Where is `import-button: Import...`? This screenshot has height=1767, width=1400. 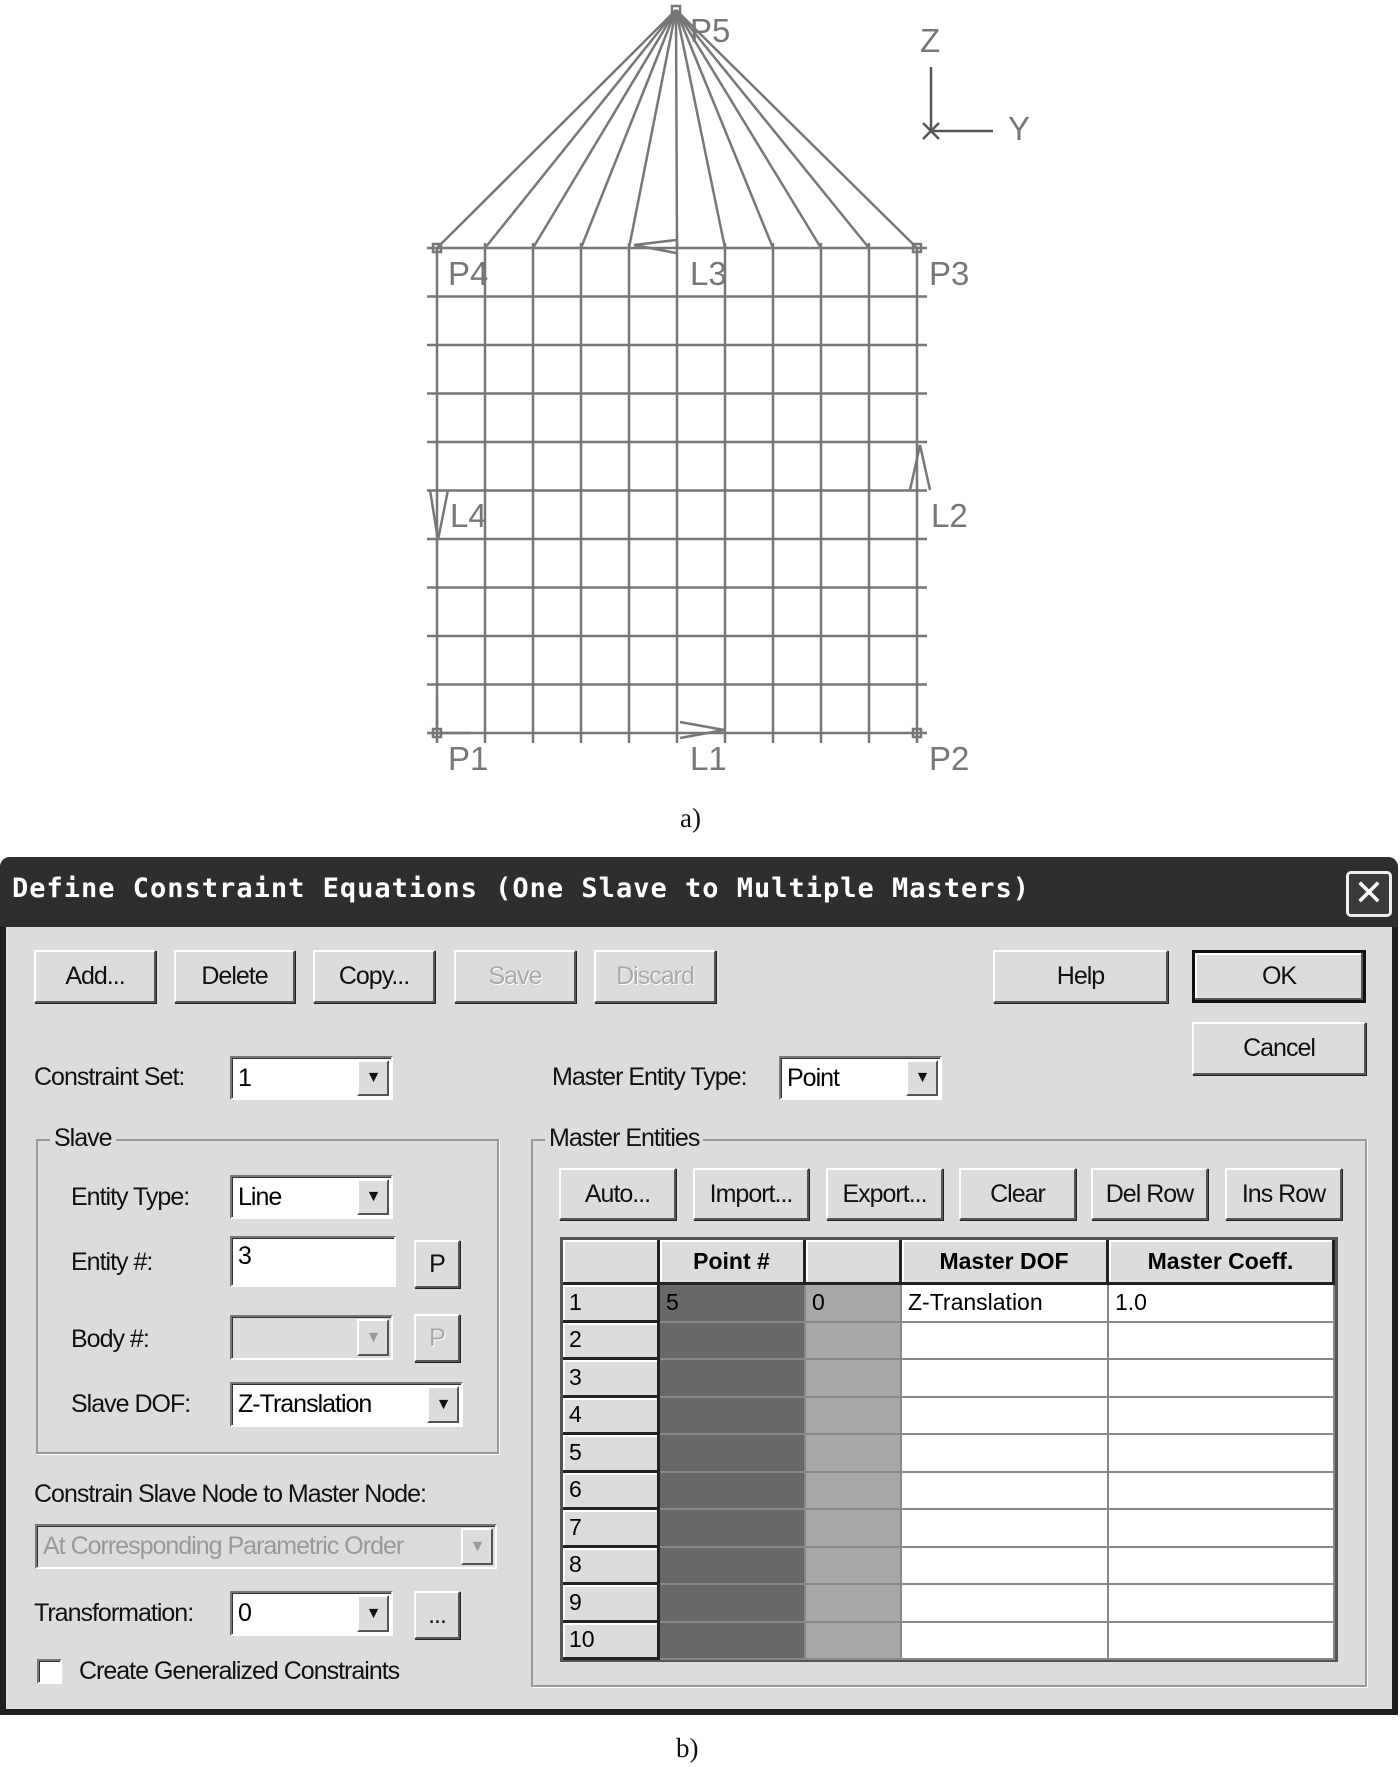 import-button: Import... is located at coordinates (751, 1194).